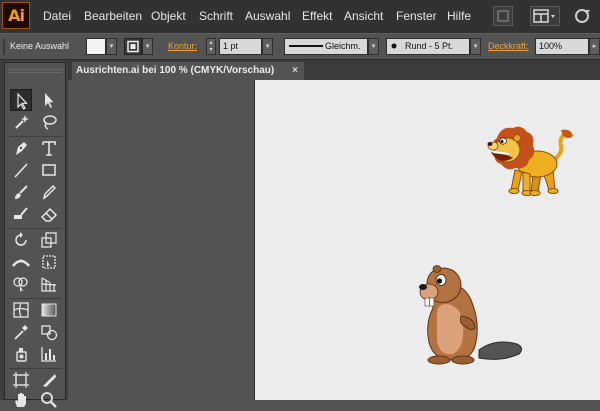 The height and width of the screenshot is (411, 600). I want to click on line-segment-icon, so click(21, 170).